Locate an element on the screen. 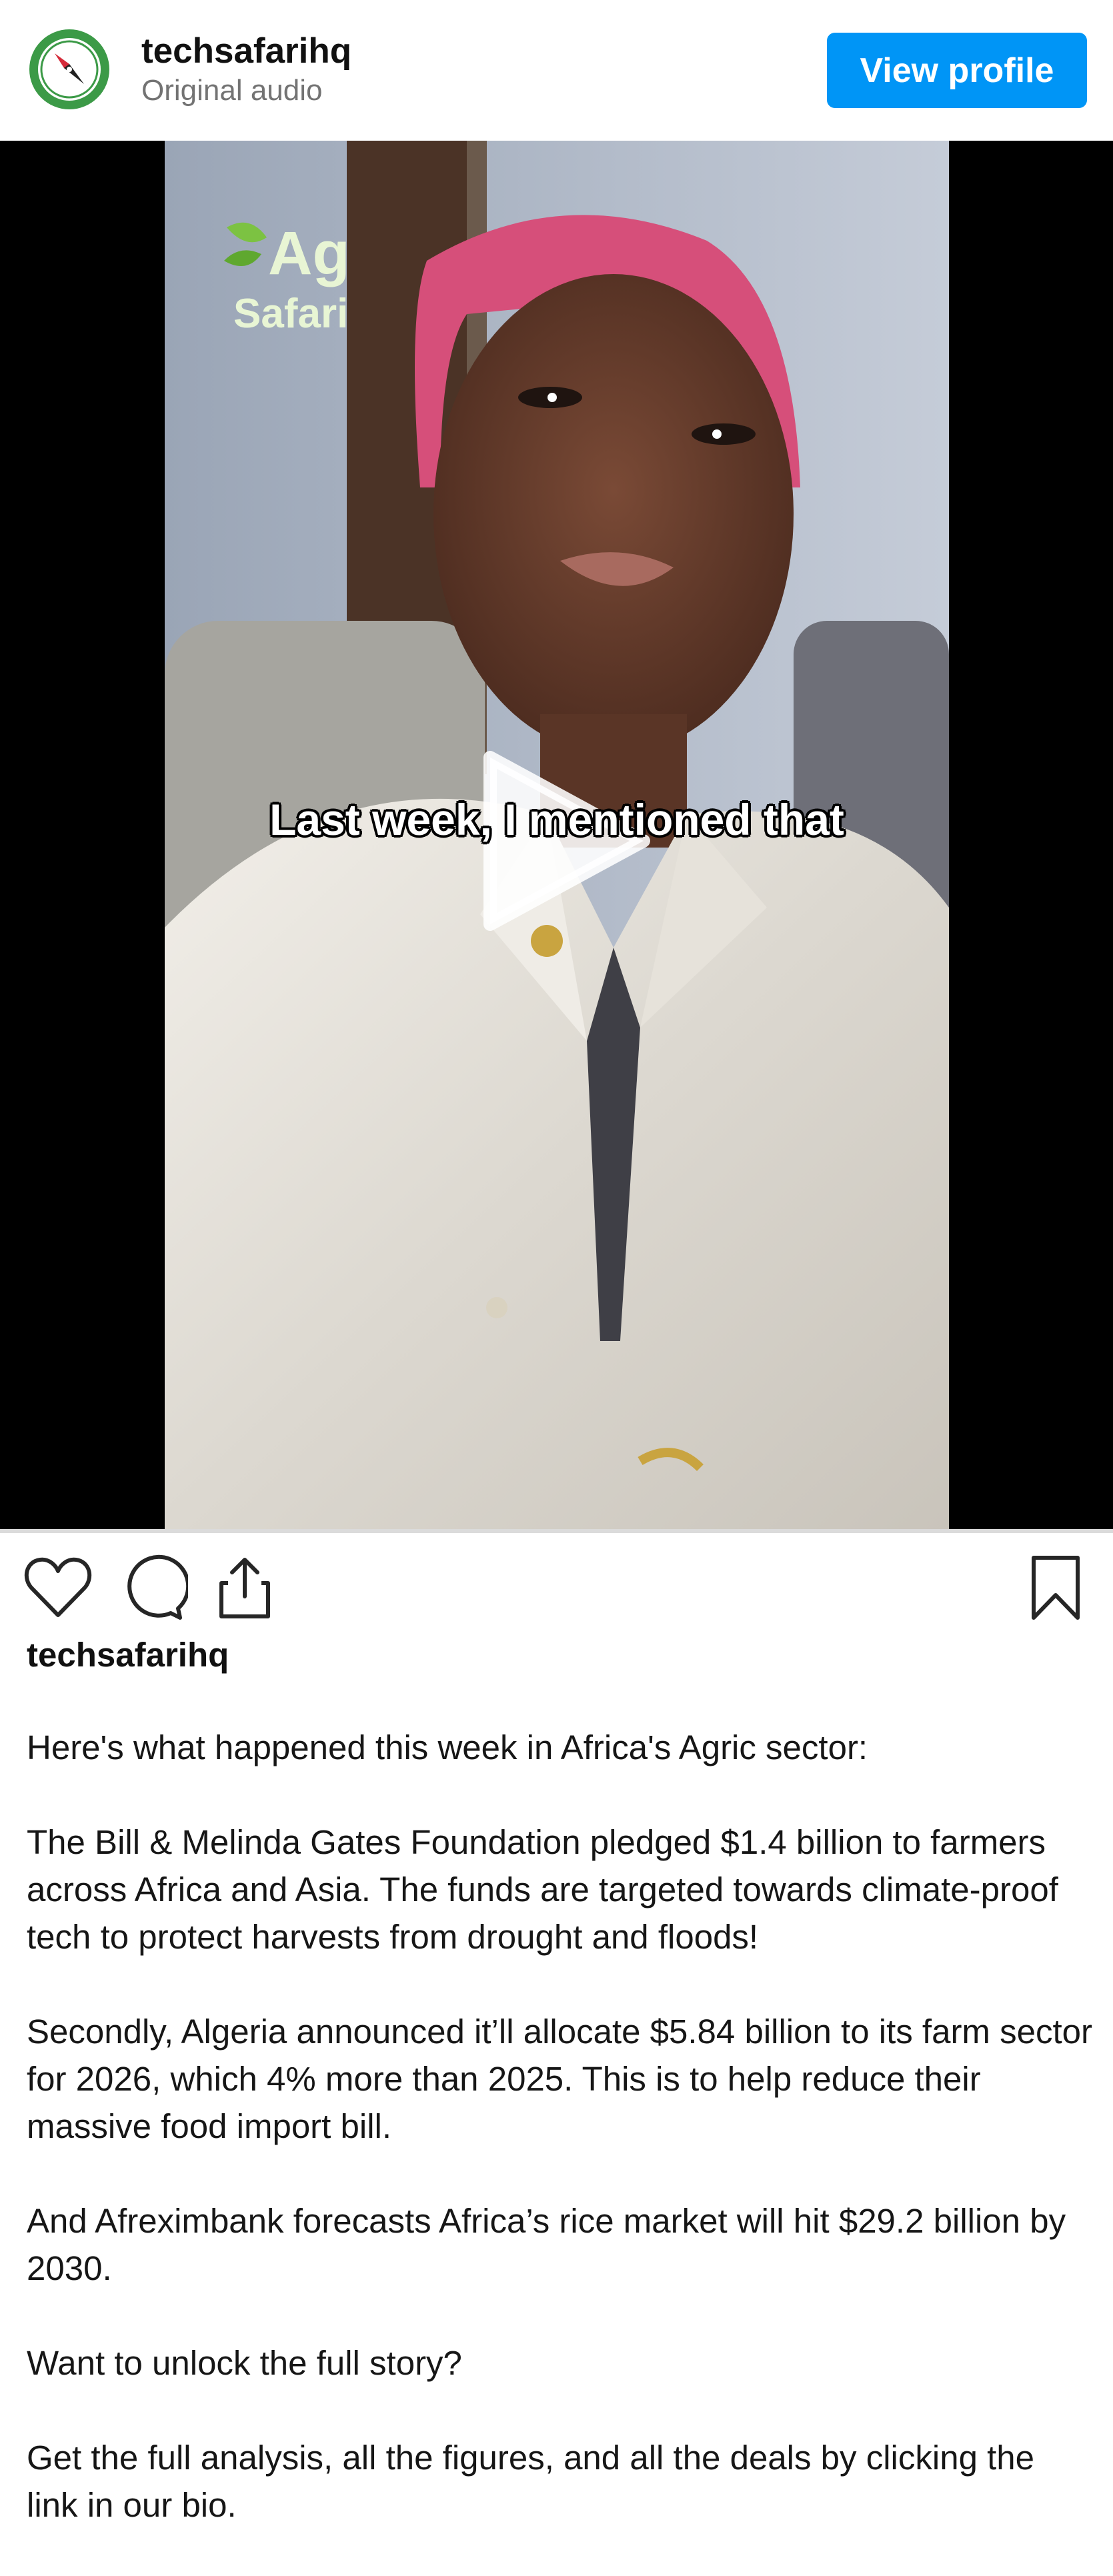 The image size is (1113, 2576). bookmark-icon is located at coordinates (1055, 1587).